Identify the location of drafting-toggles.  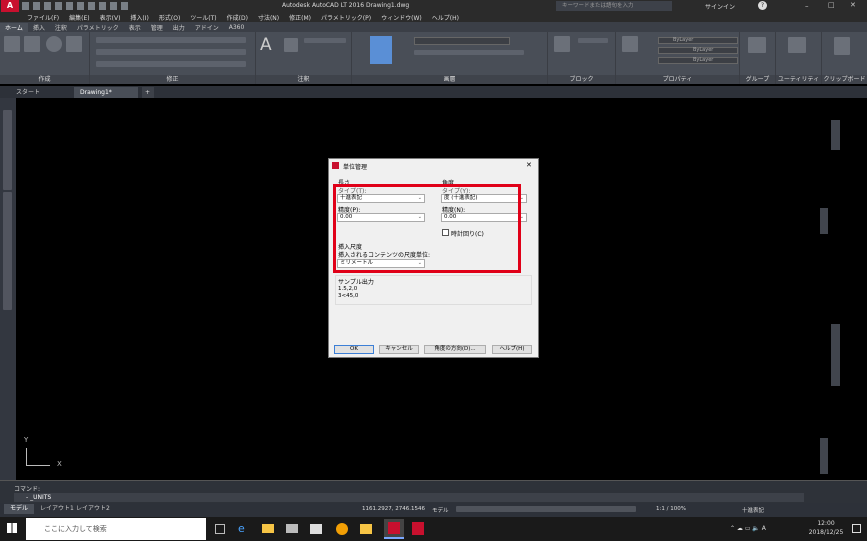
(546, 509).